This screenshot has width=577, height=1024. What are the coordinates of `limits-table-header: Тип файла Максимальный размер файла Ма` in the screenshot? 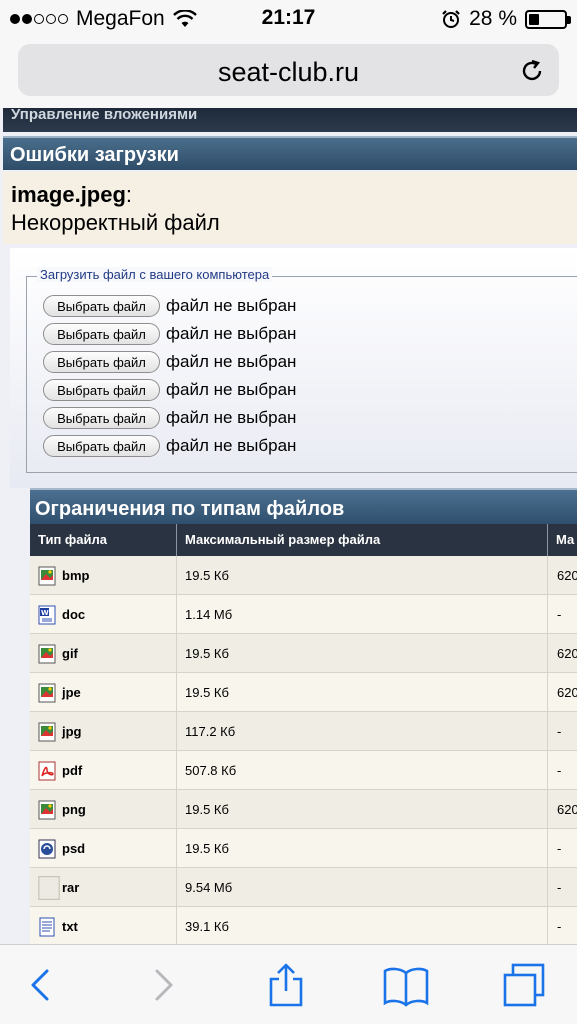 It's located at (303, 540).